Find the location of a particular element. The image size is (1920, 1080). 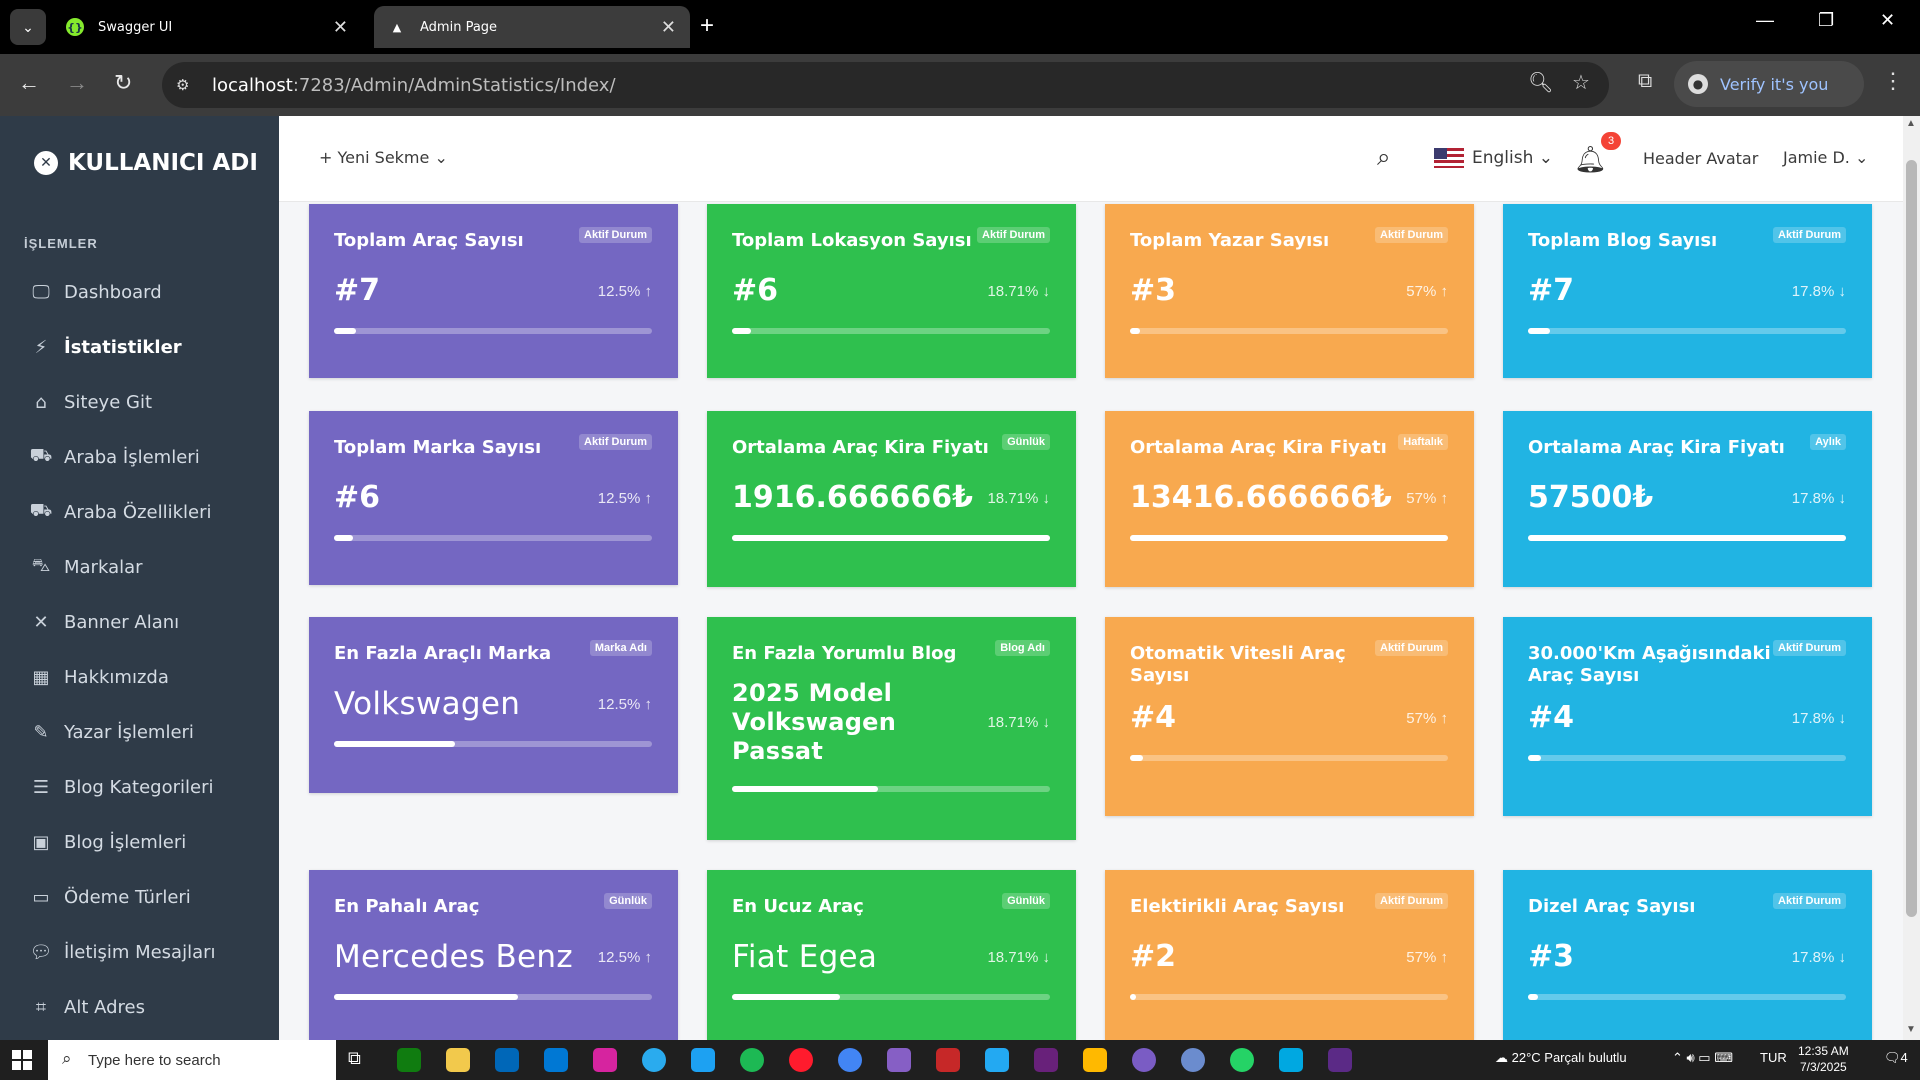

card-badge: Haftalık is located at coordinates (1423, 442).